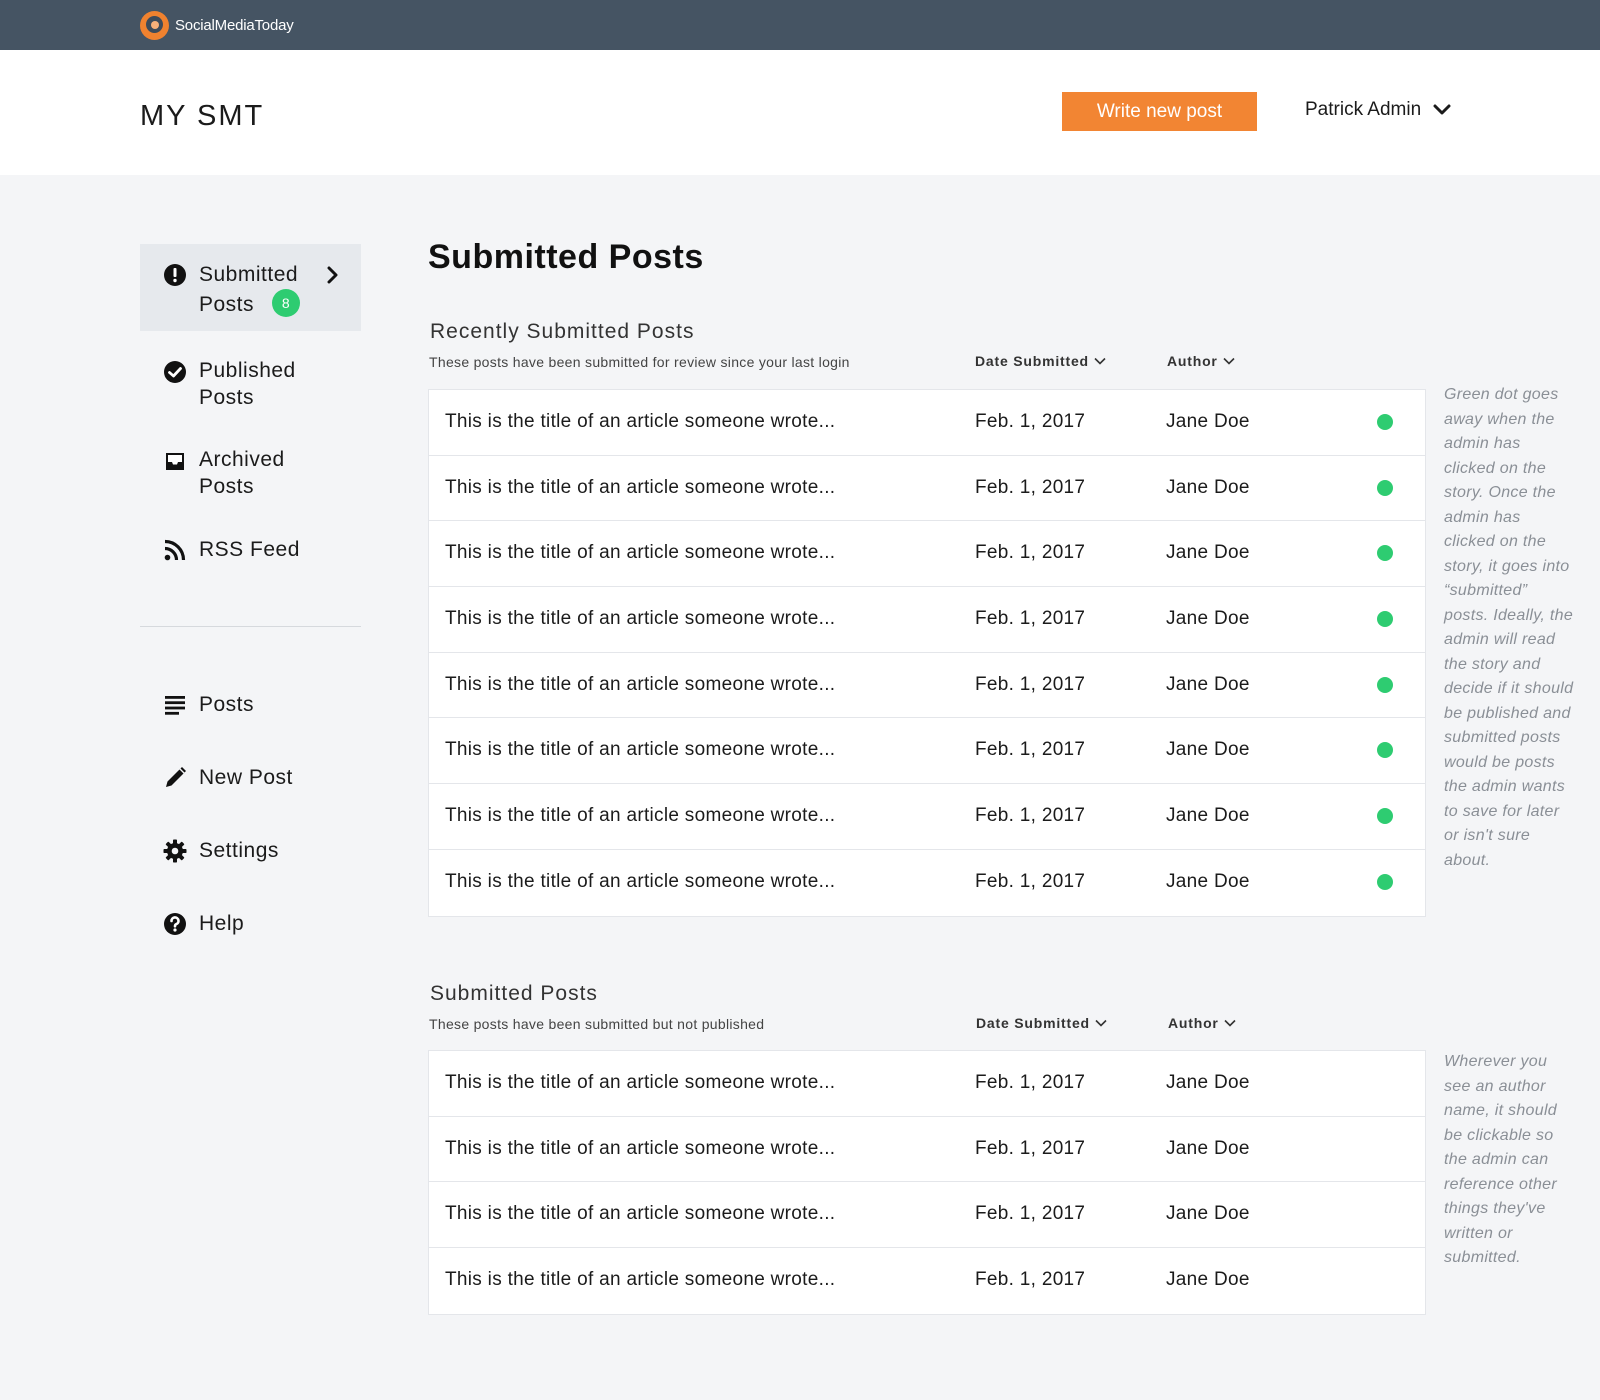 The width and height of the screenshot is (1600, 1400). Describe the element at coordinates (1159, 111) in the screenshot. I see `write-new-post-button: Write new post` at that location.